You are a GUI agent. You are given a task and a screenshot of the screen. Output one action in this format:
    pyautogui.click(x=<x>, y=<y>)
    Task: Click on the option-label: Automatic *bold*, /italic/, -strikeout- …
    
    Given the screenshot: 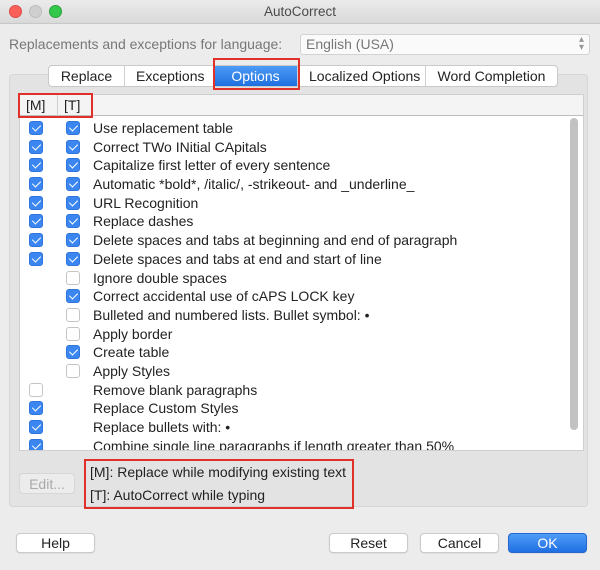 What is the action you would take?
    pyautogui.click(x=254, y=184)
    